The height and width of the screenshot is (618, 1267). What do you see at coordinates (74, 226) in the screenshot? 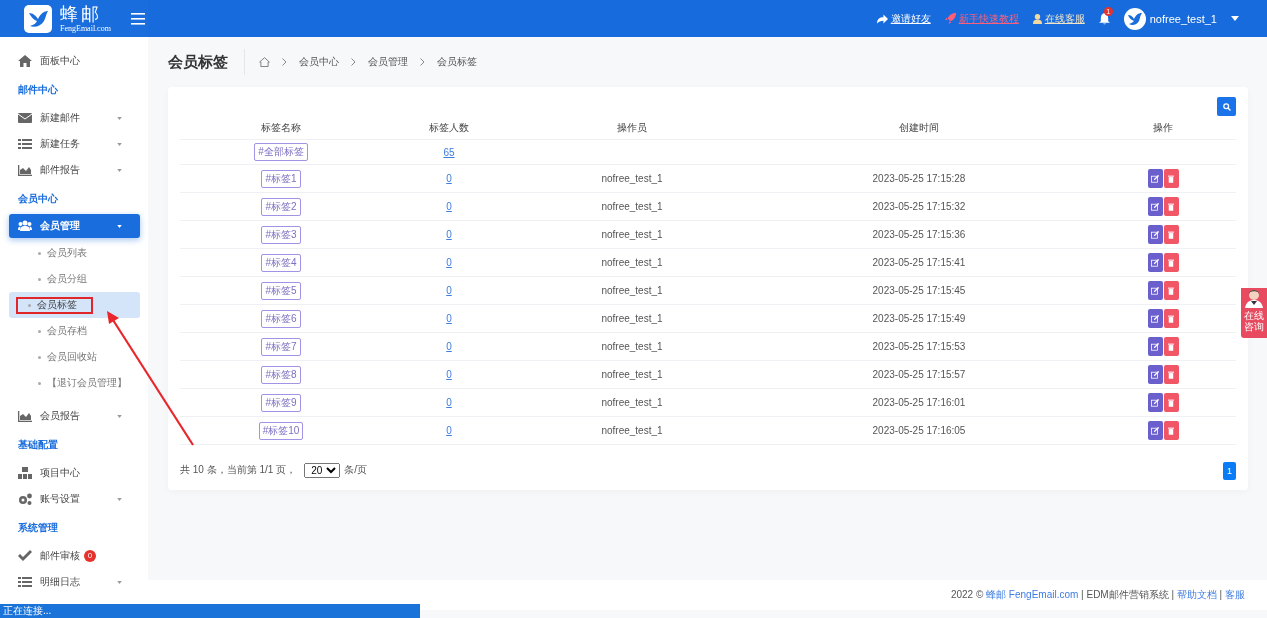
I see `sidebar-item: 会员管理` at bounding box center [74, 226].